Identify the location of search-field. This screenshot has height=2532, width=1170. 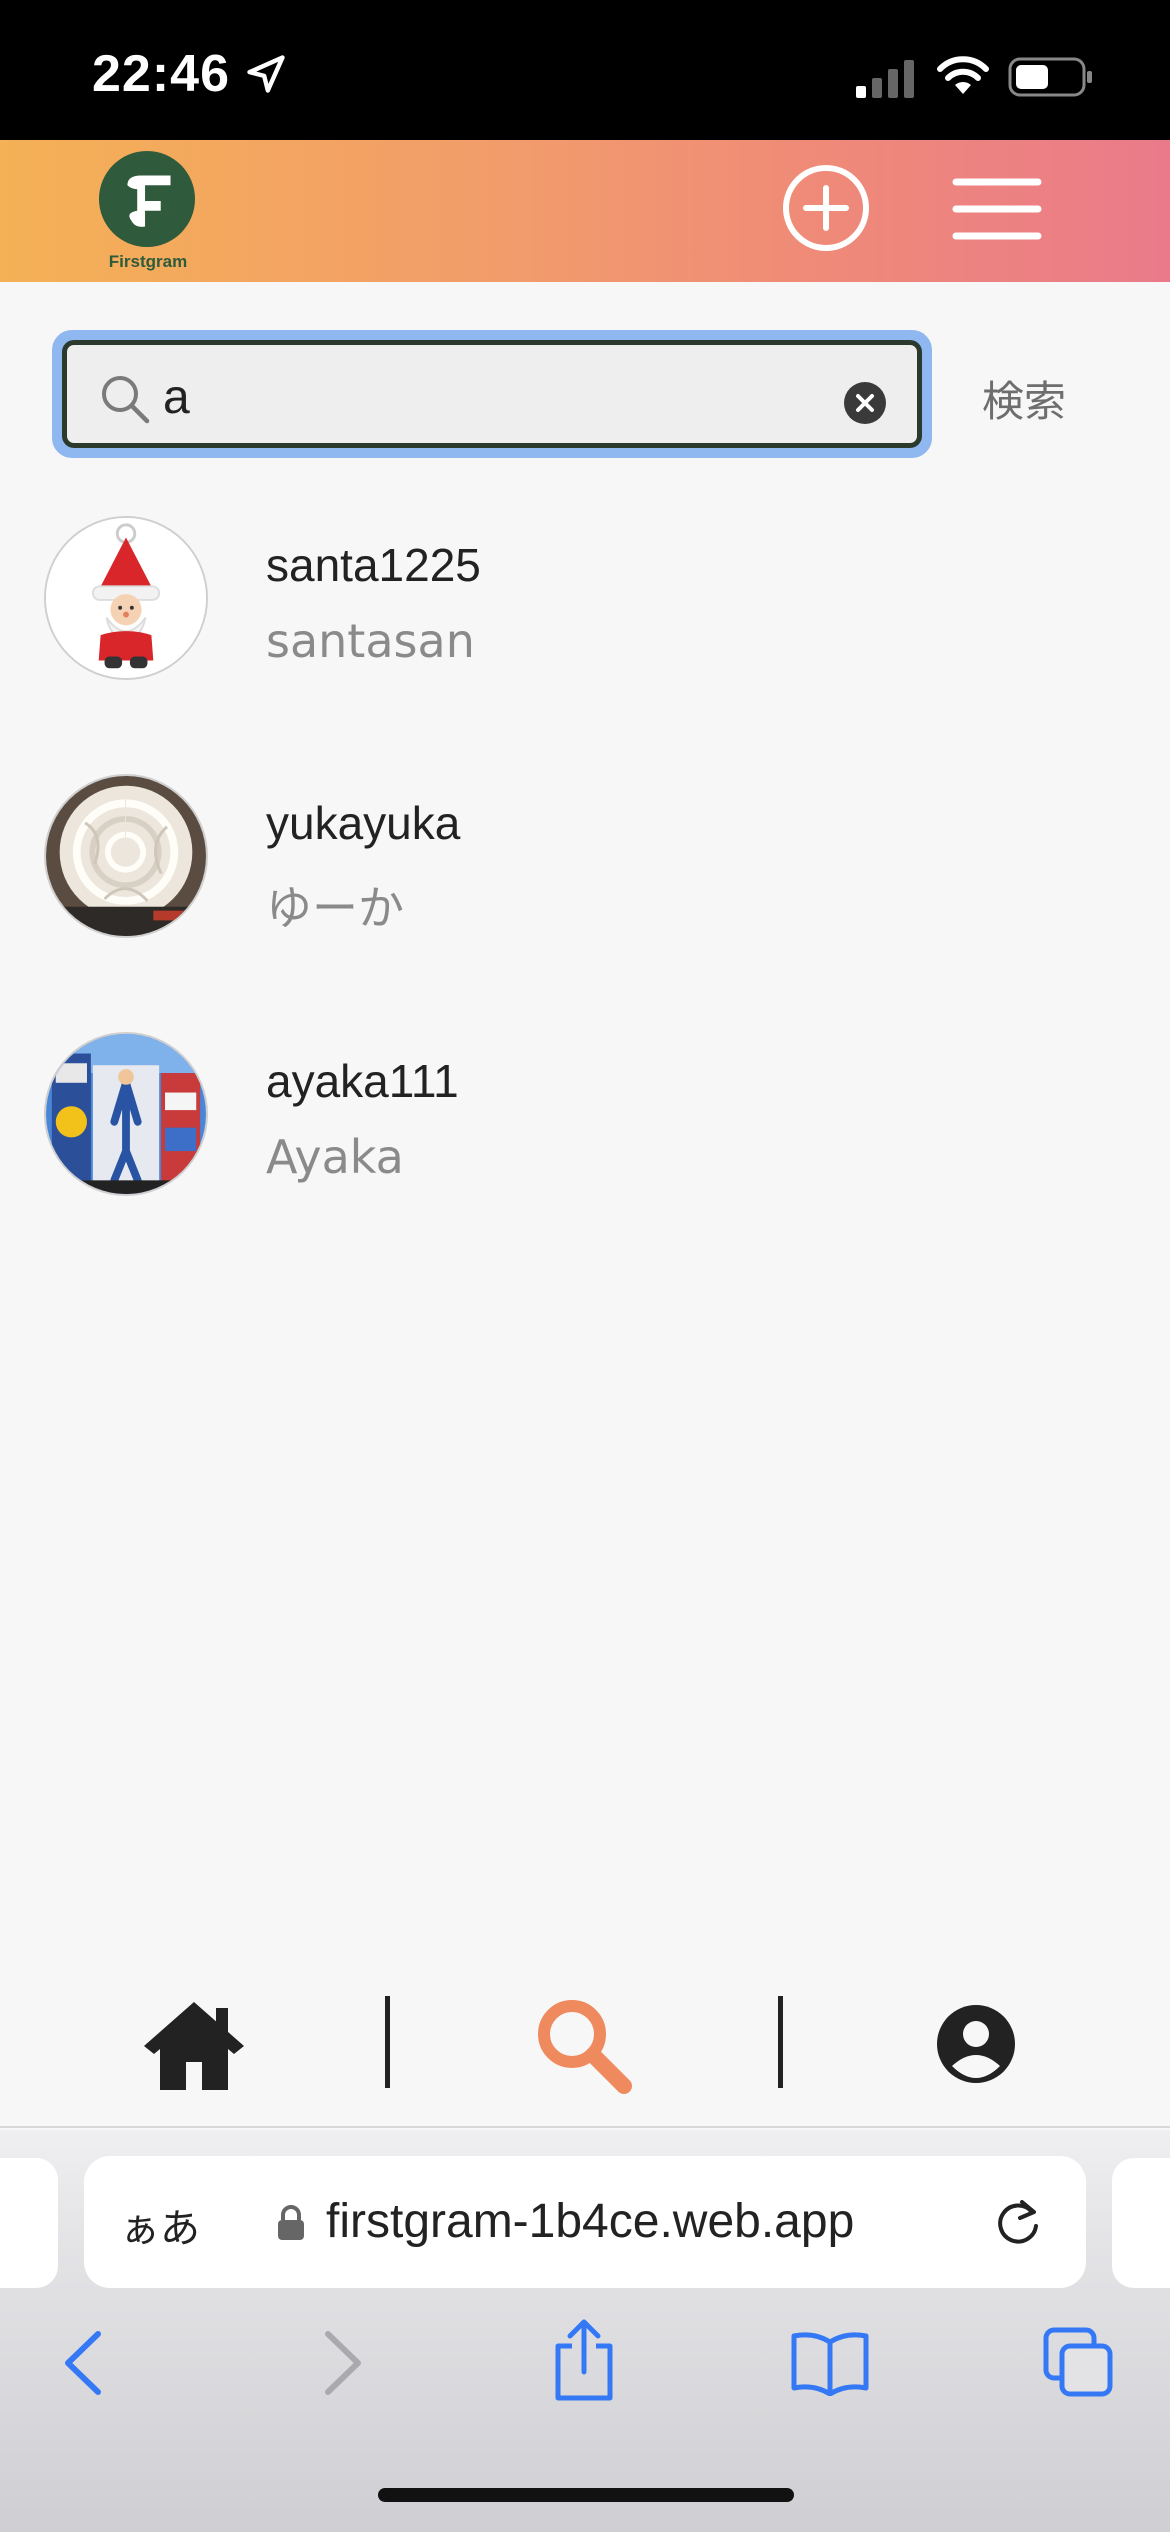
(492, 394).